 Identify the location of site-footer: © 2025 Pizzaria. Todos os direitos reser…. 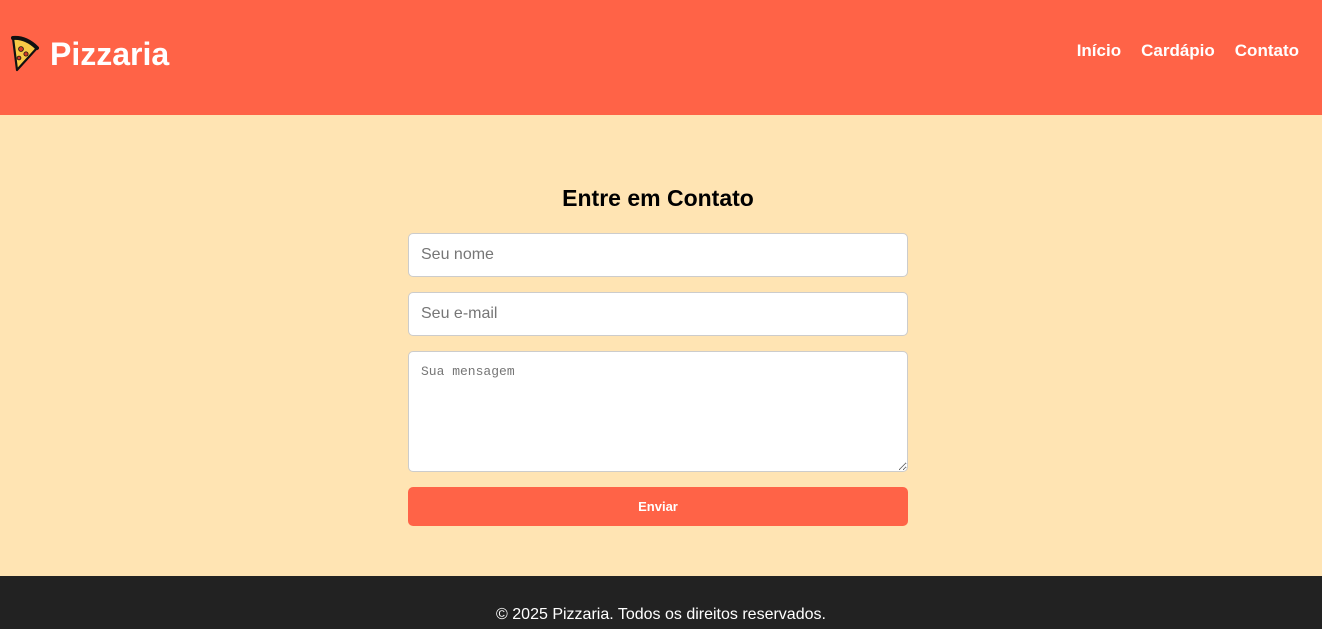
(661, 602).